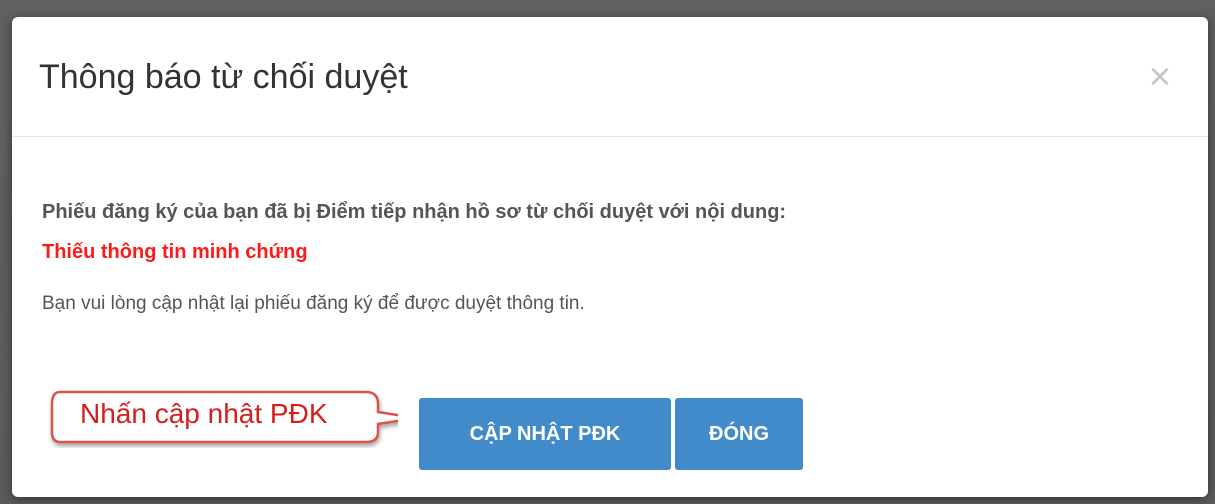 The image size is (1215, 504). I want to click on update-registration-button: CẬP NHẬT PĐK, so click(545, 434).